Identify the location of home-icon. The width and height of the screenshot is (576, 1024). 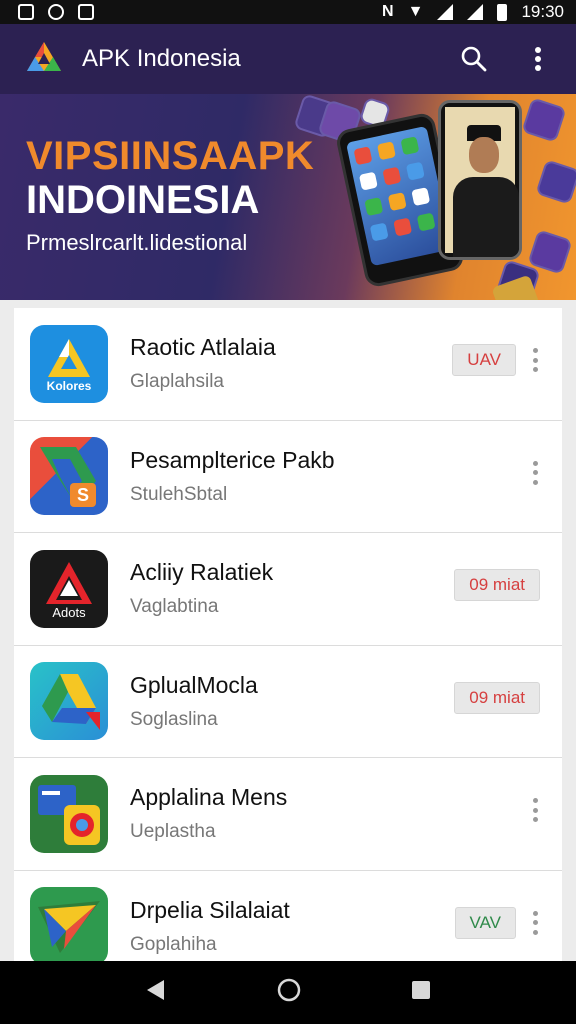
(289, 990).